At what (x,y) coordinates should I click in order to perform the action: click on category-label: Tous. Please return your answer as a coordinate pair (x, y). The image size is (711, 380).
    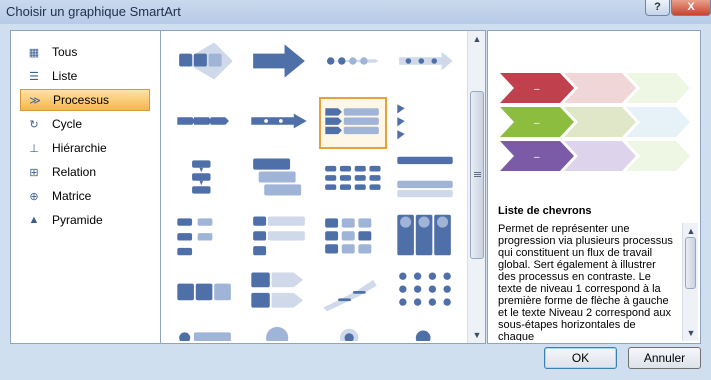
    Looking at the image, I should click on (65, 52).